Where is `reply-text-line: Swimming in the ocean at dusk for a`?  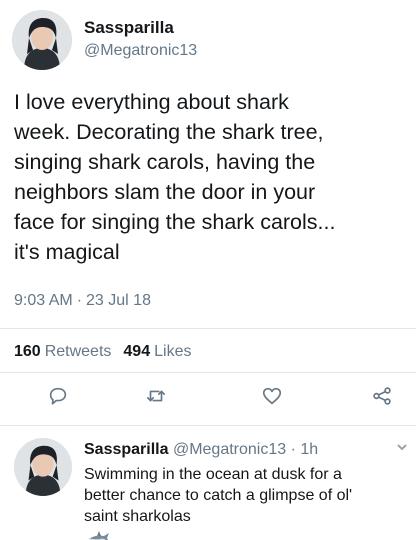
reply-text-line: Swimming in the ocean at dusk for a is located at coordinates (213, 474).